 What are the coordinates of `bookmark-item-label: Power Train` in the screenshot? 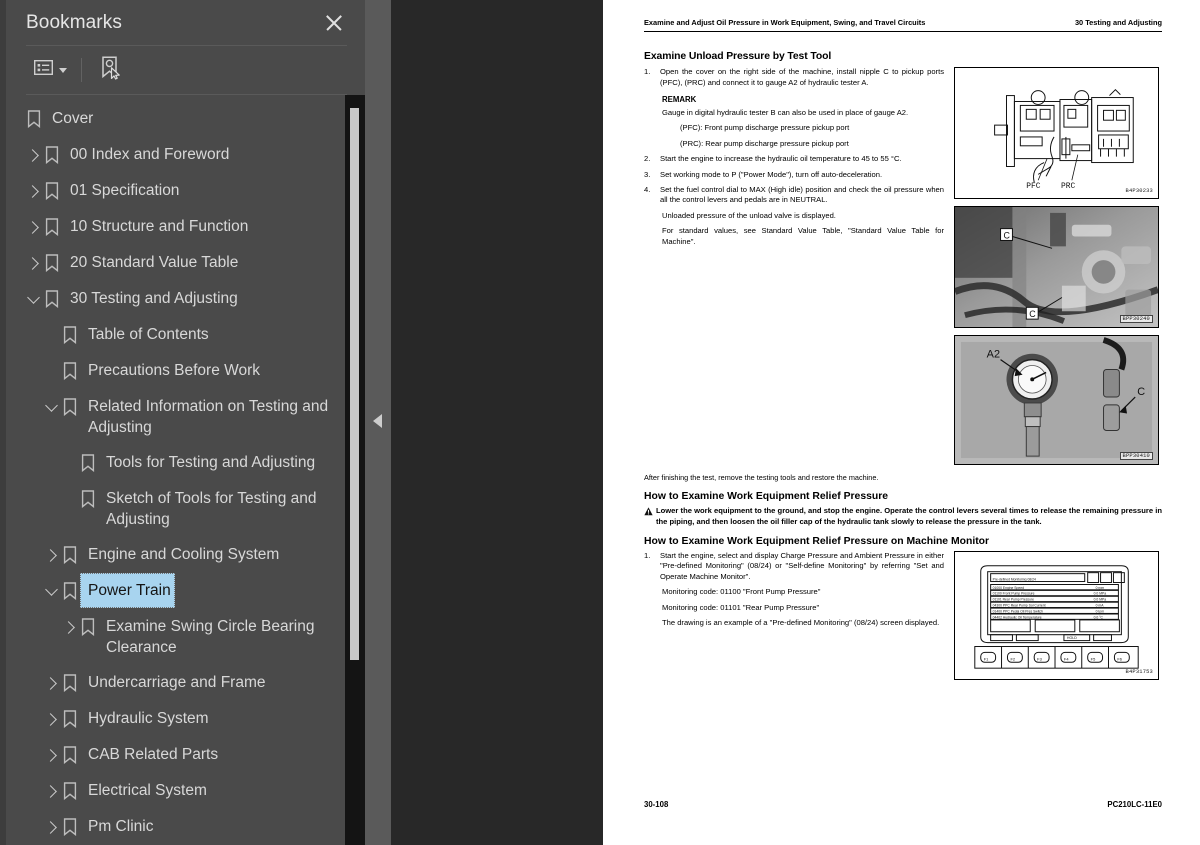 It's located at (127, 590).